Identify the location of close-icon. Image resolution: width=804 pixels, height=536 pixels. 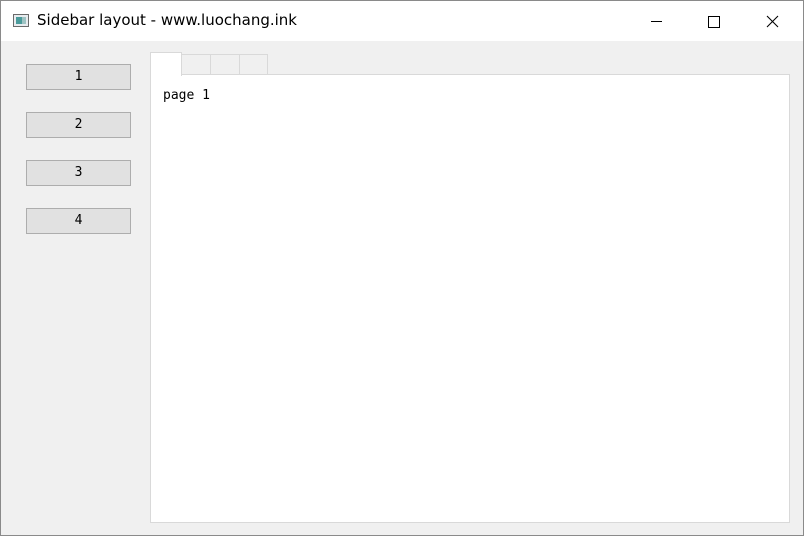
(772, 21).